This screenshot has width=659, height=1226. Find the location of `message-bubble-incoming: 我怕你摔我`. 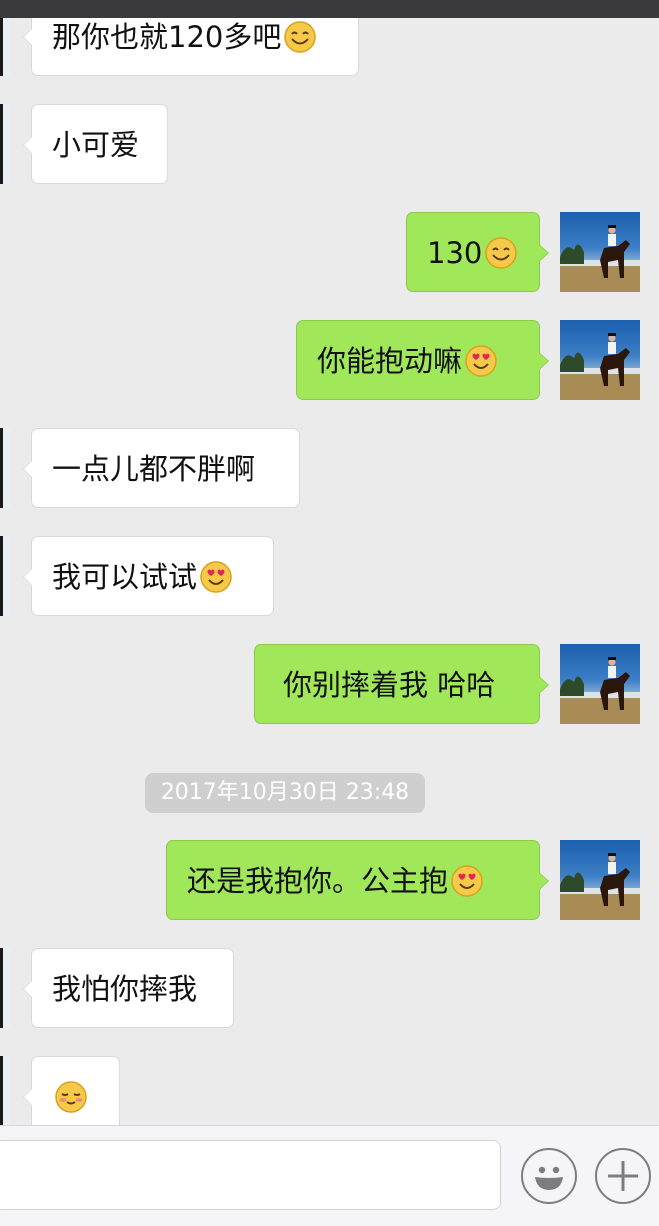

message-bubble-incoming: 我怕你摔我 is located at coordinates (128, 988).